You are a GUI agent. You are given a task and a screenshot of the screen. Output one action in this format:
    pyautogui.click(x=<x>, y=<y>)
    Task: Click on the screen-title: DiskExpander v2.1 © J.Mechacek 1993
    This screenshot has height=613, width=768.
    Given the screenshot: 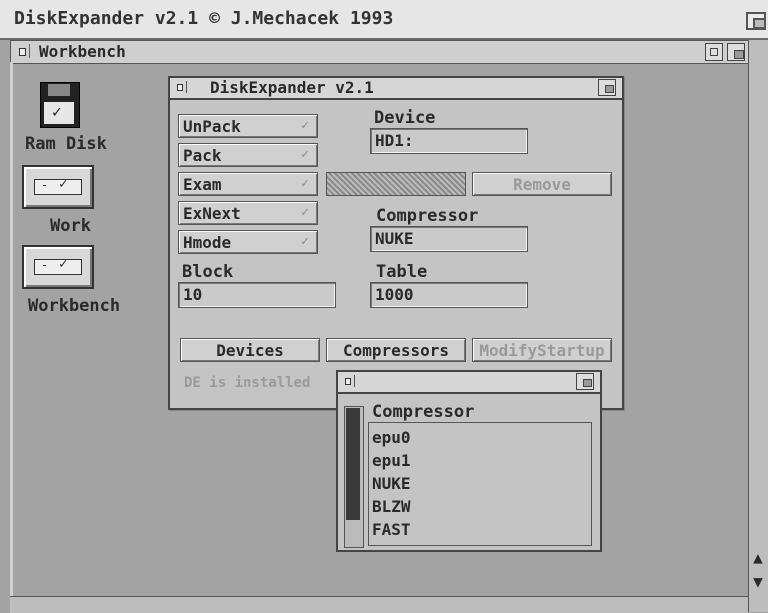 What is the action you would take?
    pyautogui.click(x=204, y=18)
    